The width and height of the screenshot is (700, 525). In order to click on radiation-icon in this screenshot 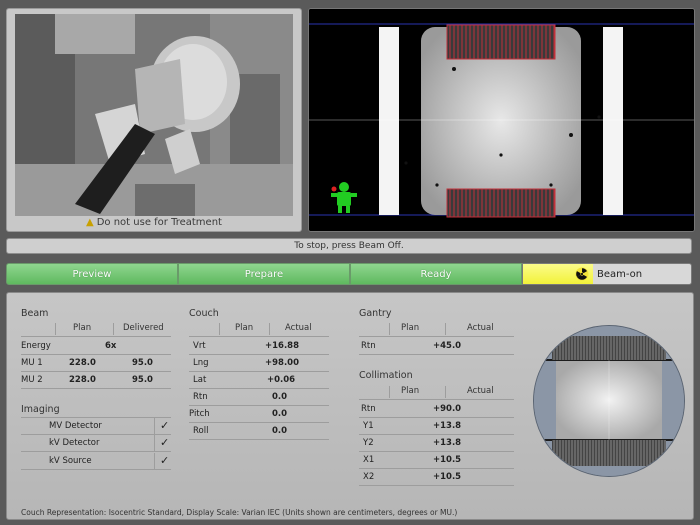, I will do `click(582, 274)`.